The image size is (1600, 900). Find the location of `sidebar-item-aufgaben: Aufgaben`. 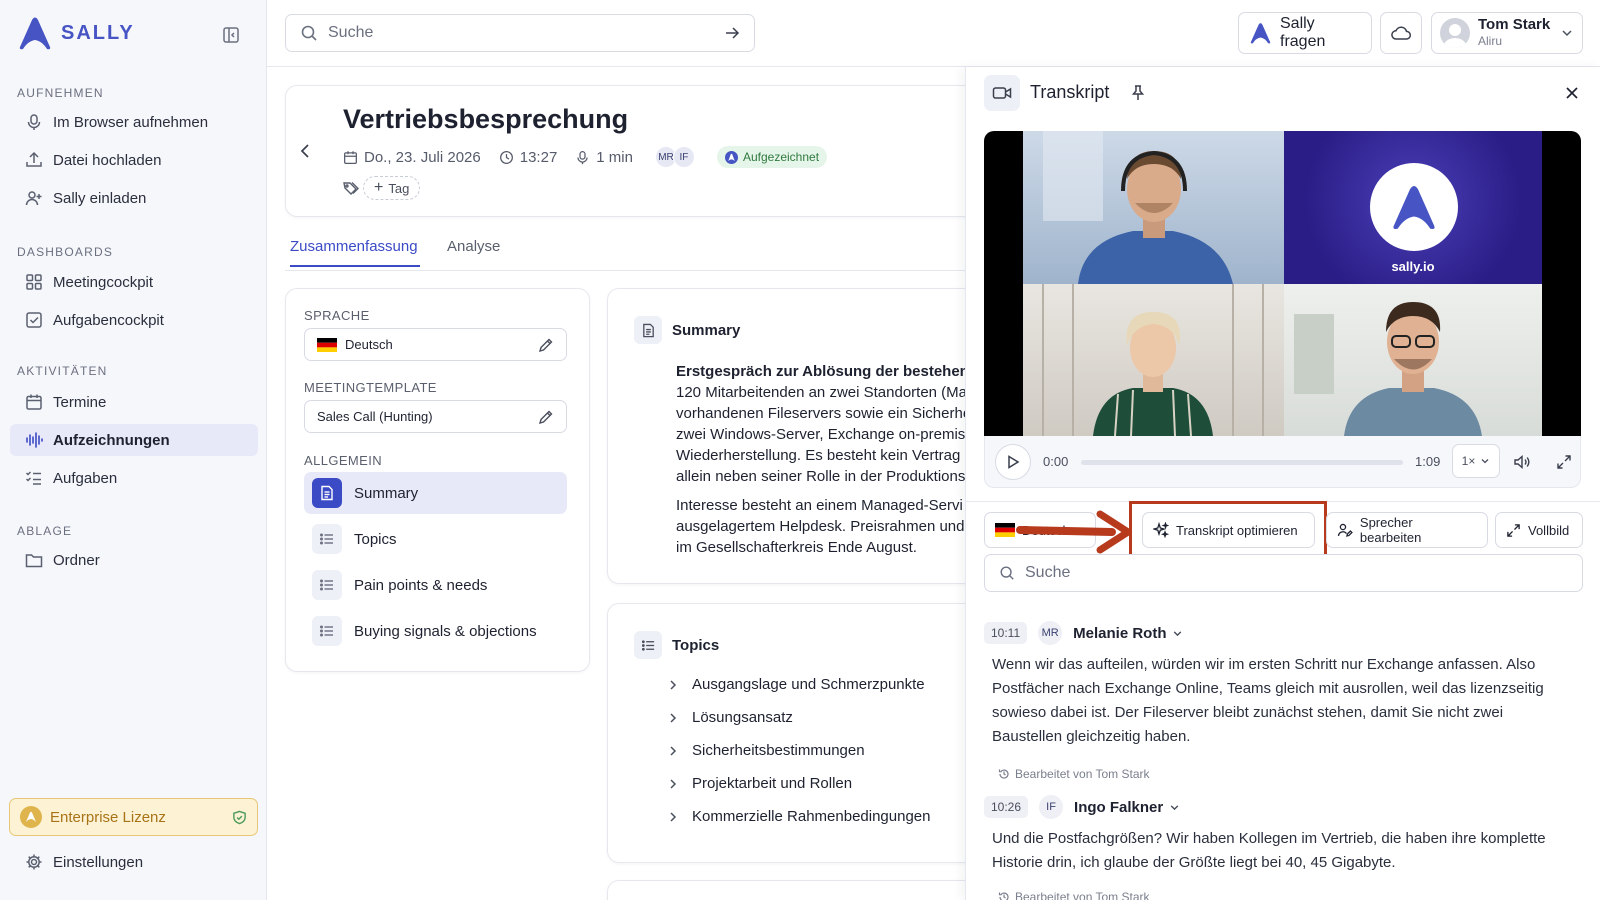

sidebar-item-aufgaben: Aufgaben is located at coordinates (134, 478).